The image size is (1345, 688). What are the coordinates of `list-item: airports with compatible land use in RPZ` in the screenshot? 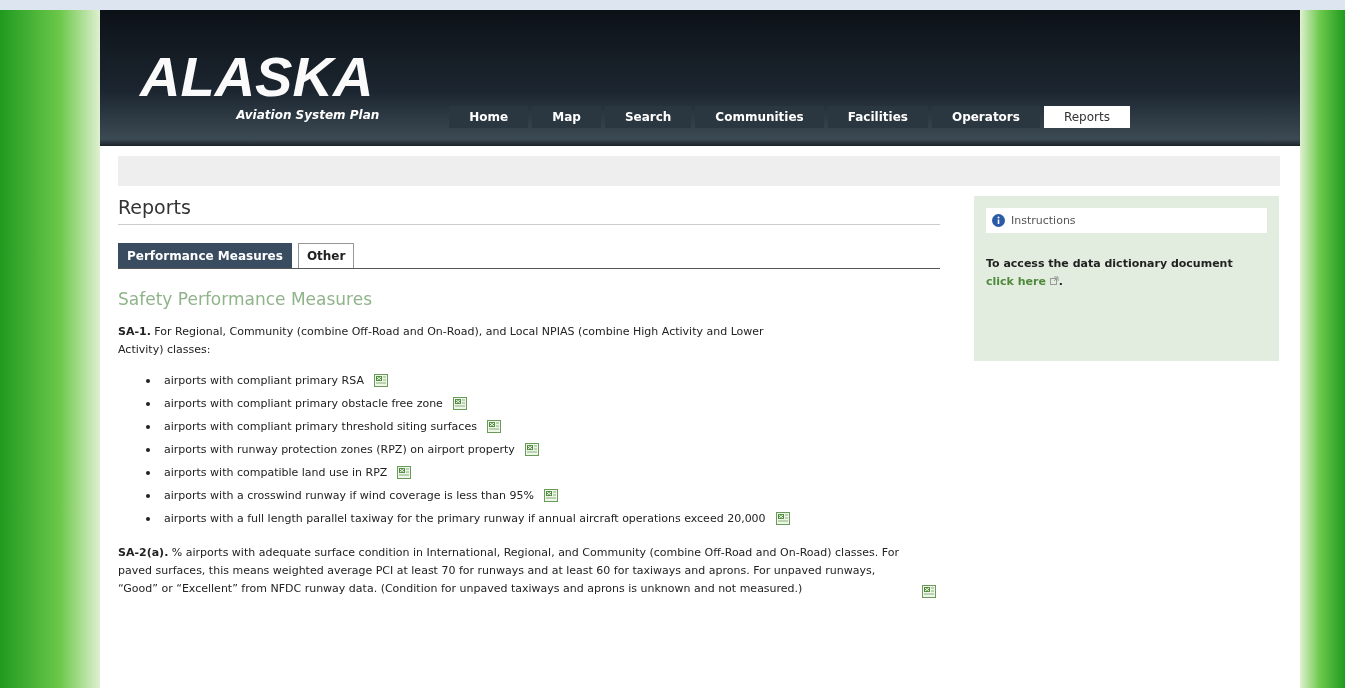 It's located at (276, 473).